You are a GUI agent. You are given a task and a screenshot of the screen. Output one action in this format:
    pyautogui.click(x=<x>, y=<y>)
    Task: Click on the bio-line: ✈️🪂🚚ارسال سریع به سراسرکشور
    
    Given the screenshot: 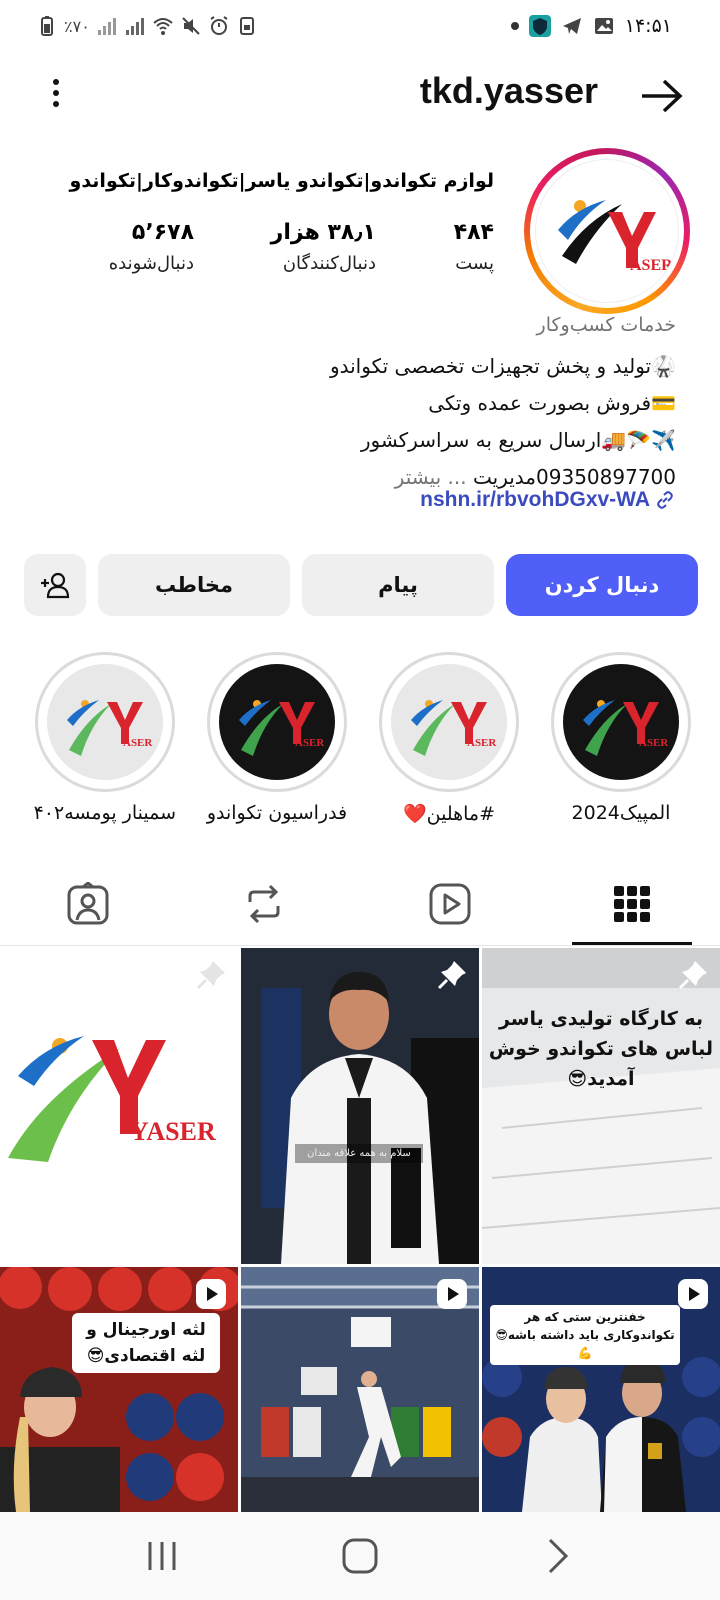 What is the action you would take?
    pyautogui.click(x=518, y=440)
    